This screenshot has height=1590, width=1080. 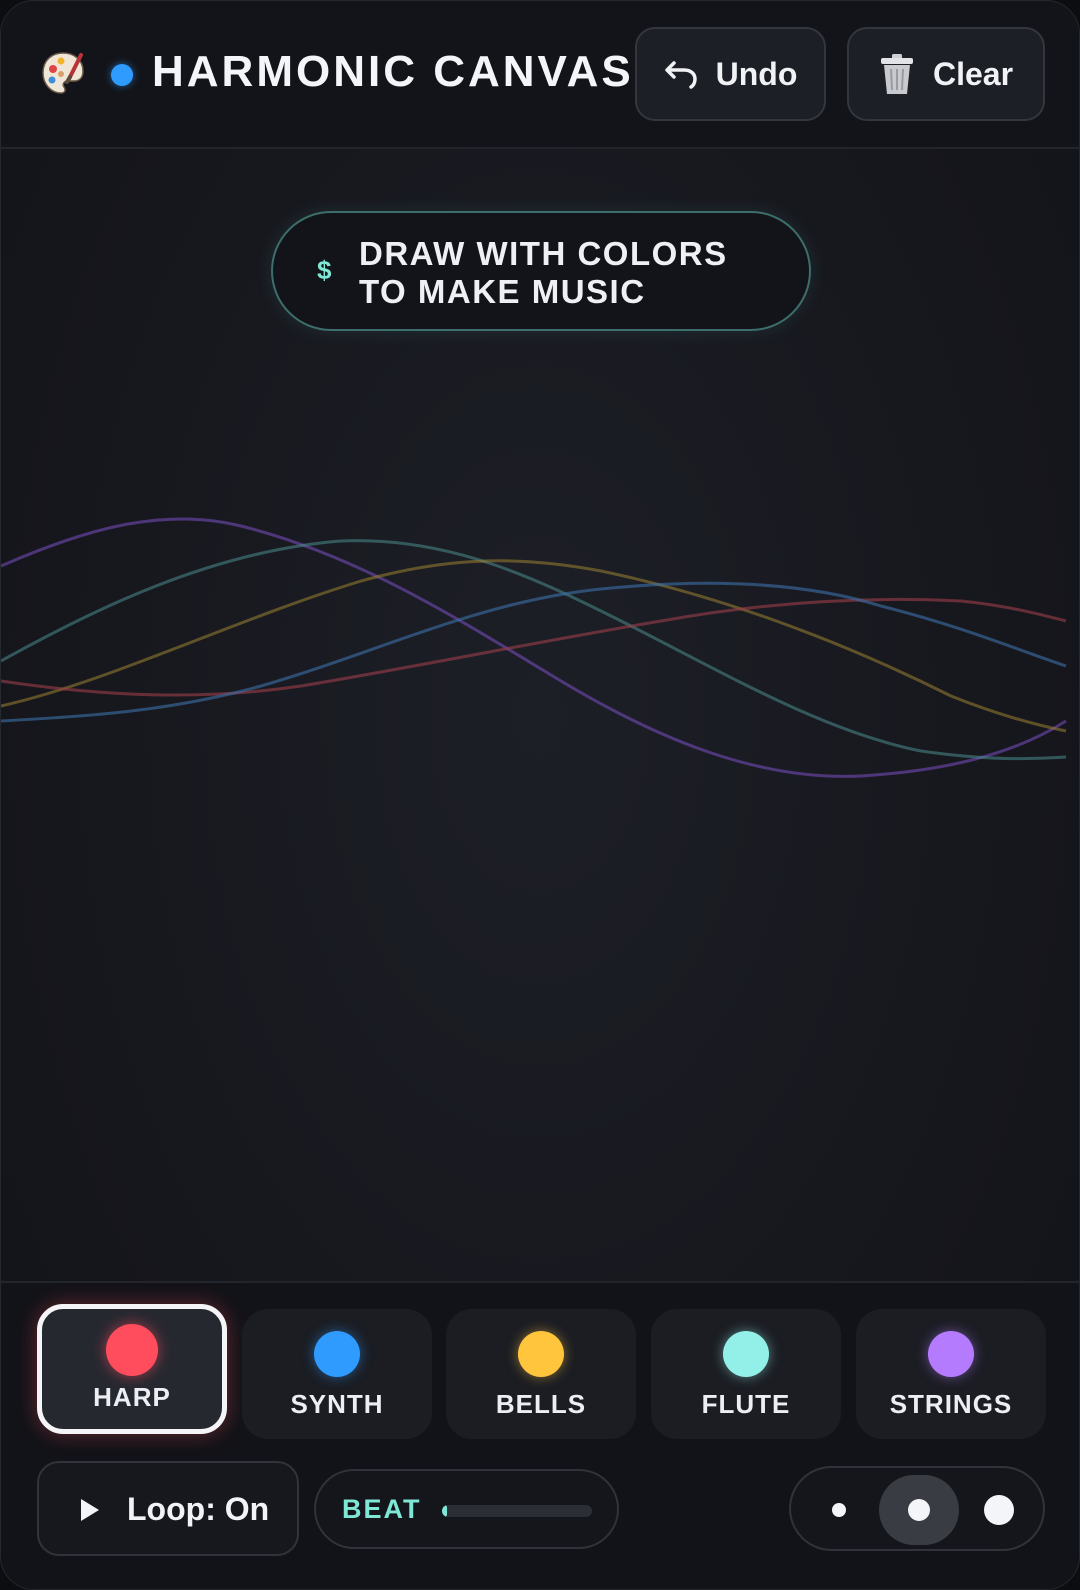 What do you see at coordinates (746, 1354) in the screenshot?
I see `flute-color-swatch` at bounding box center [746, 1354].